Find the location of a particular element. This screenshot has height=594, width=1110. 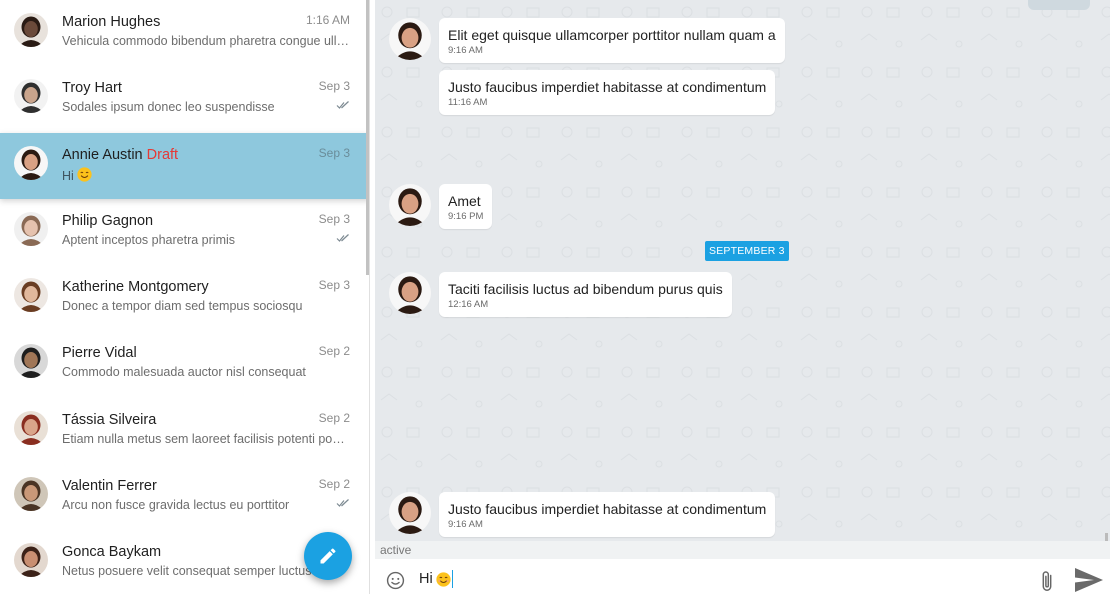

paperclip-icon is located at coordinates (1047, 581).